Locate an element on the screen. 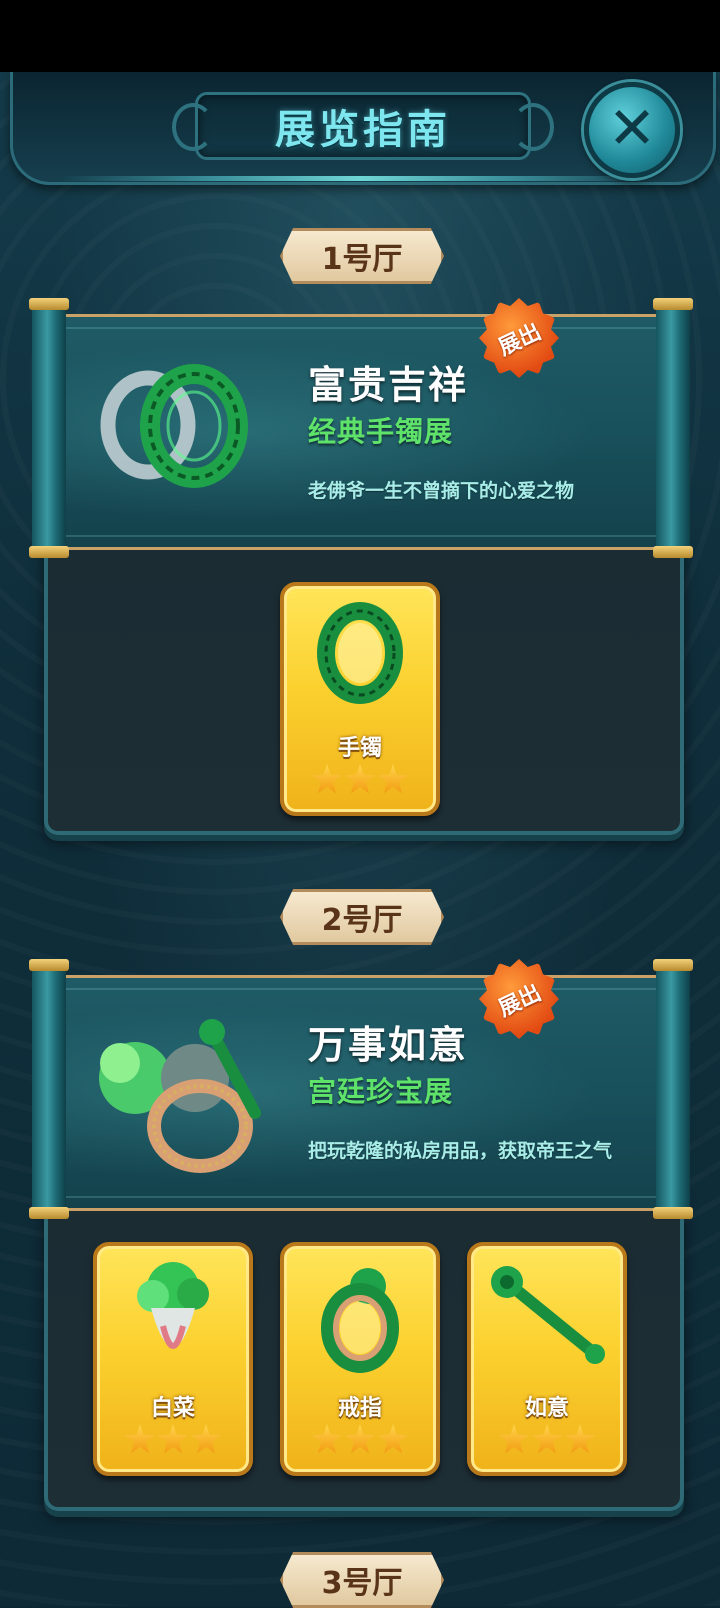 The image size is (720, 1608). header: 展览指南 ✕ is located at coordinates (360, 132).